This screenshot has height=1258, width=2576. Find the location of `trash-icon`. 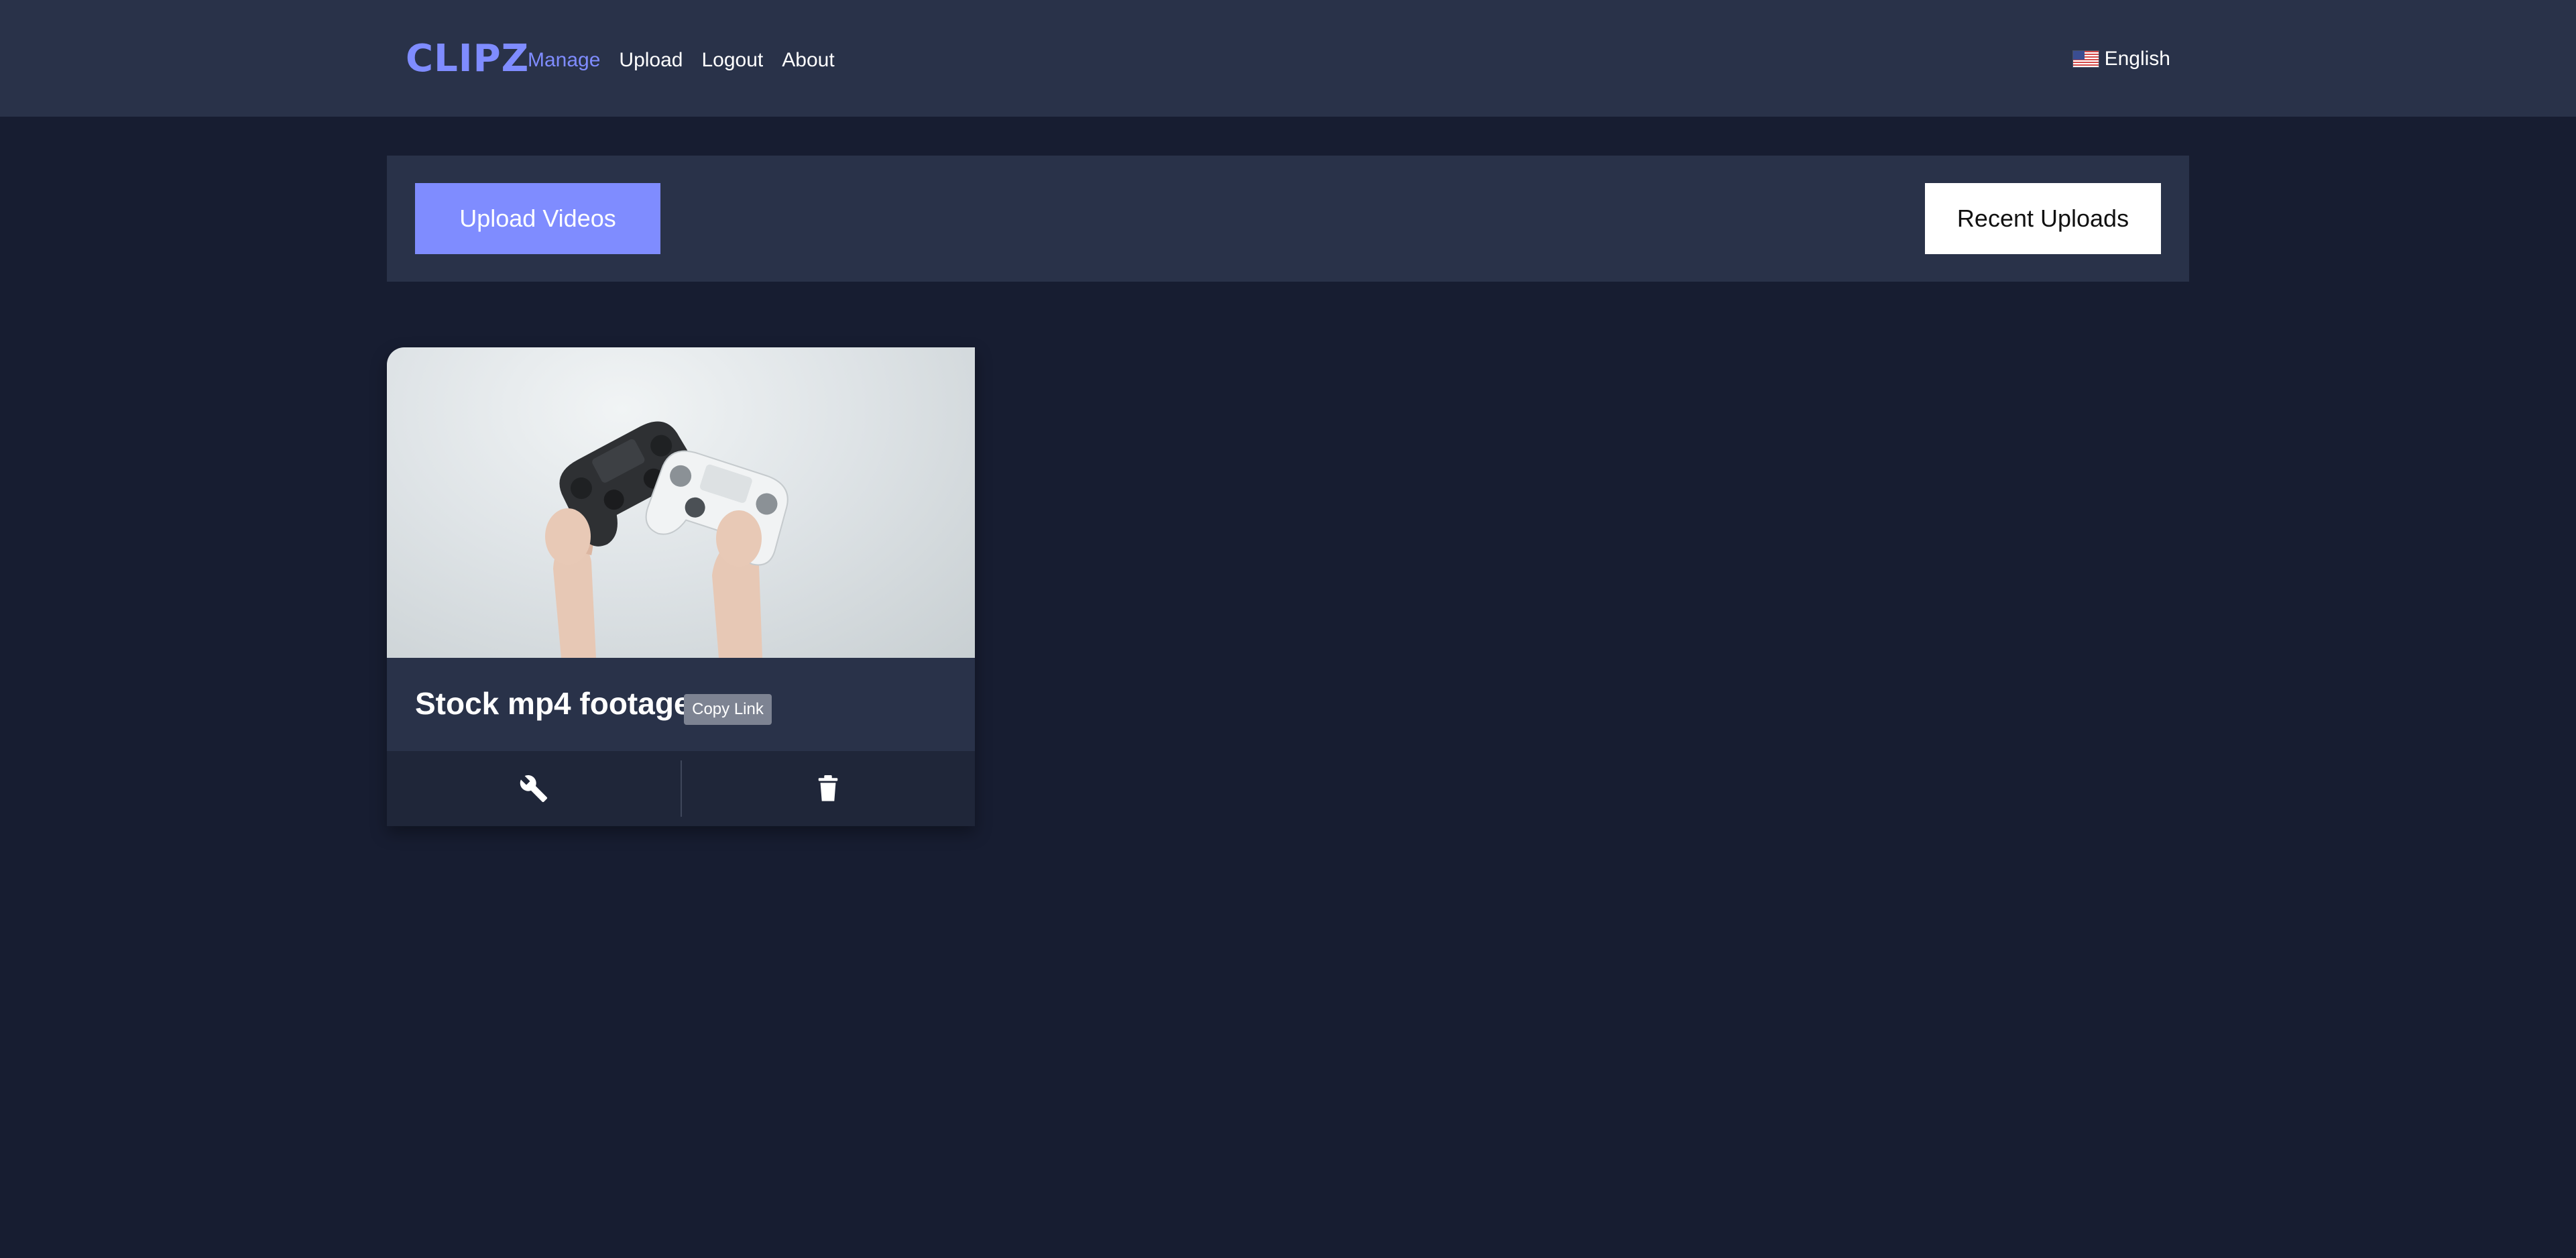

trash-icon is located at coordinates (828, 788).